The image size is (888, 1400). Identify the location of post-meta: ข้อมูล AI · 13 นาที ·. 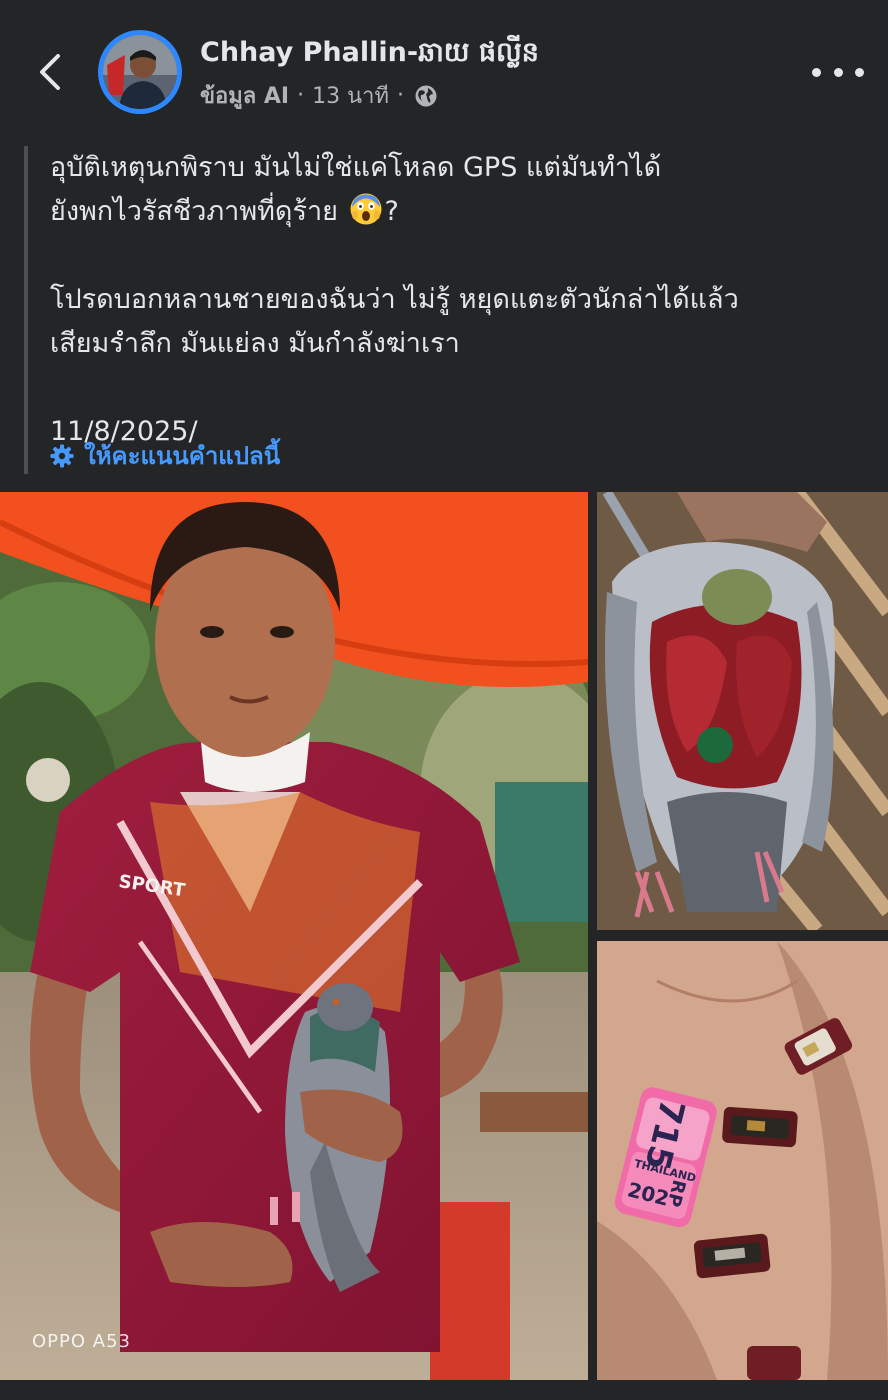
(319, 95).